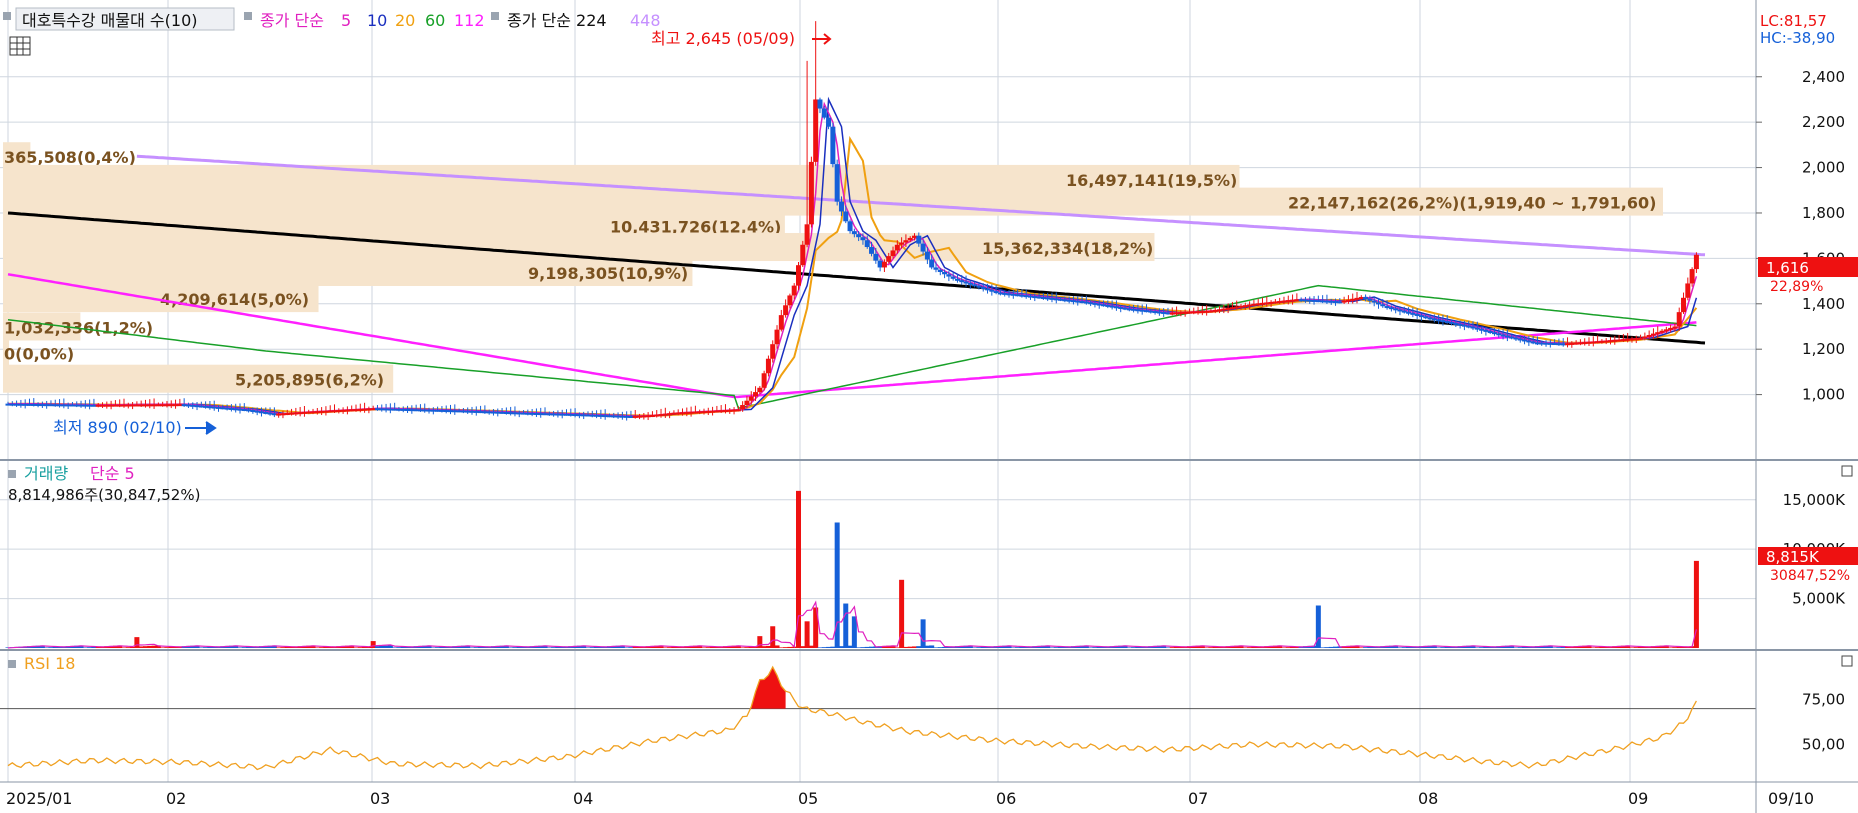  What do you see at coordinates (20, 46) in the screenshot?
I see `table-icon` at bounding box center [20, 46].